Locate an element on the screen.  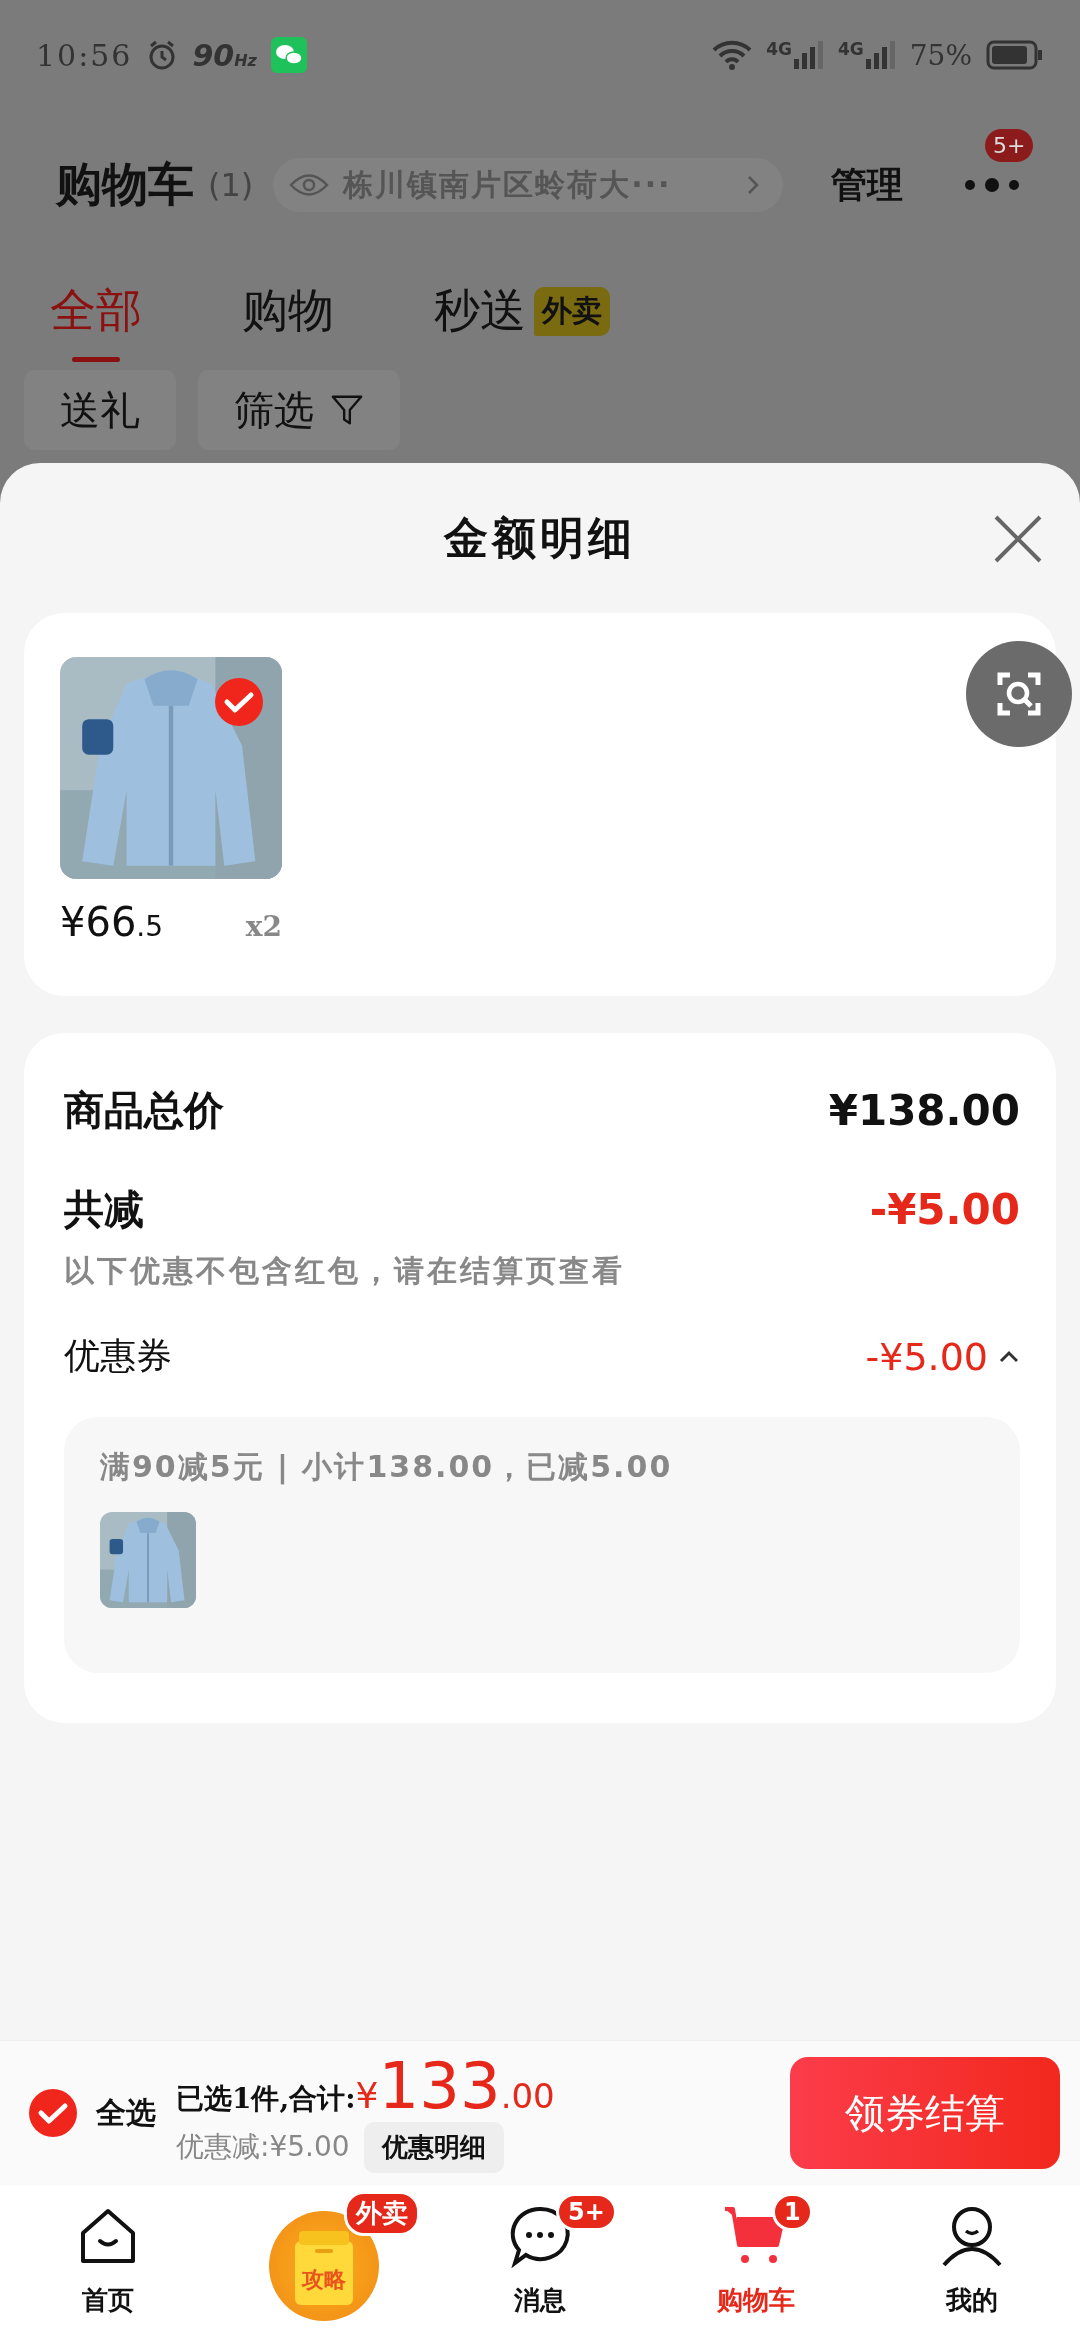
item-checkbox is located at coordinates (239, 702).